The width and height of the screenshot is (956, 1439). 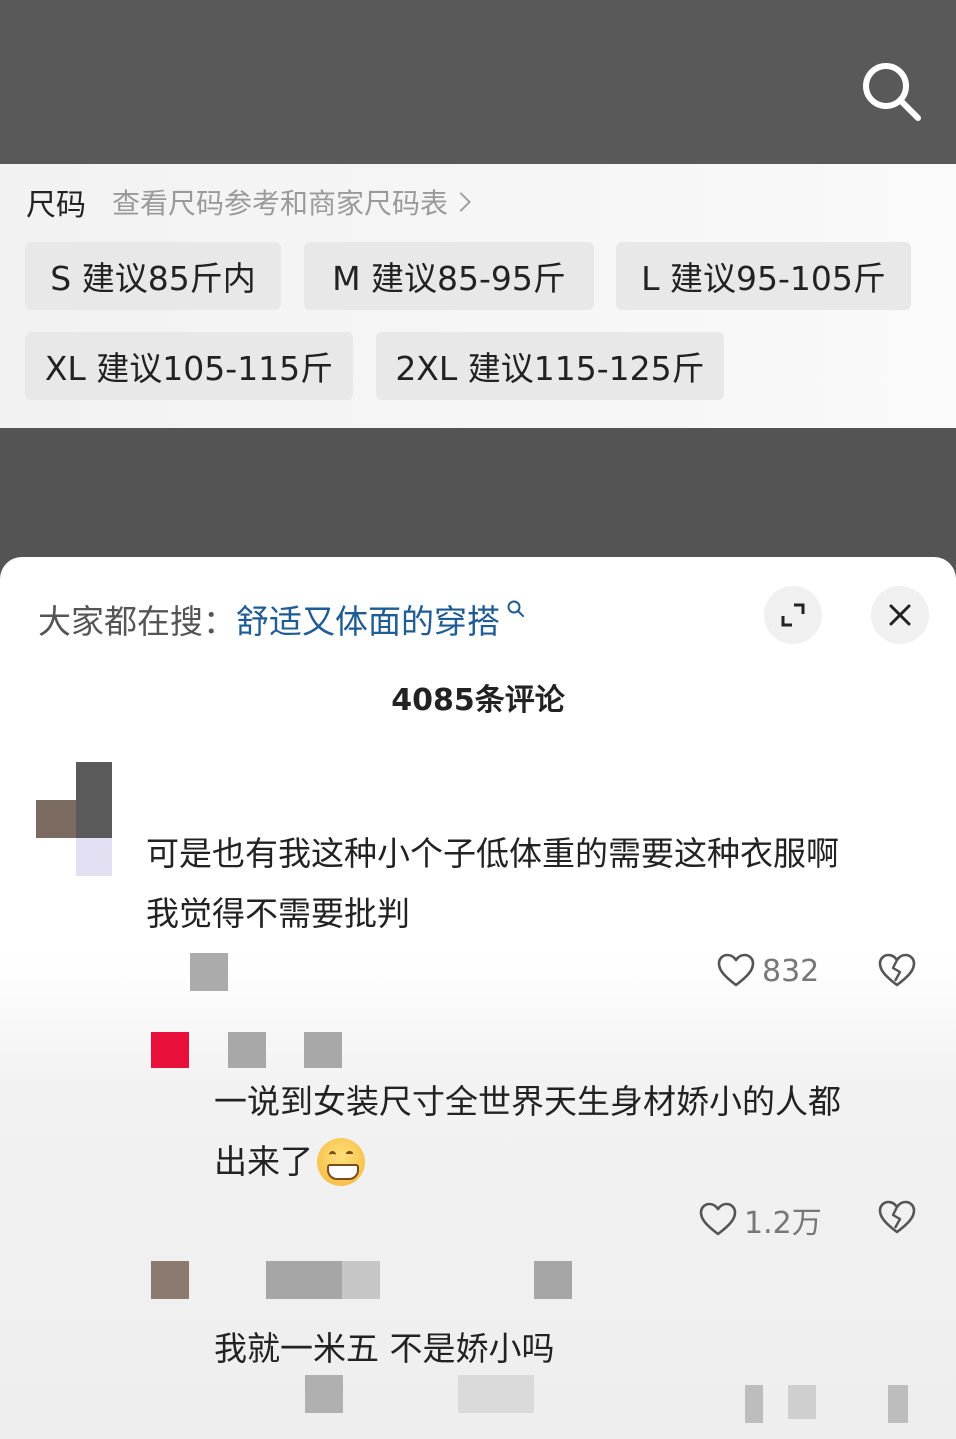 I want to click on comment-count: 4085条评论, so click(x=478, y=700).